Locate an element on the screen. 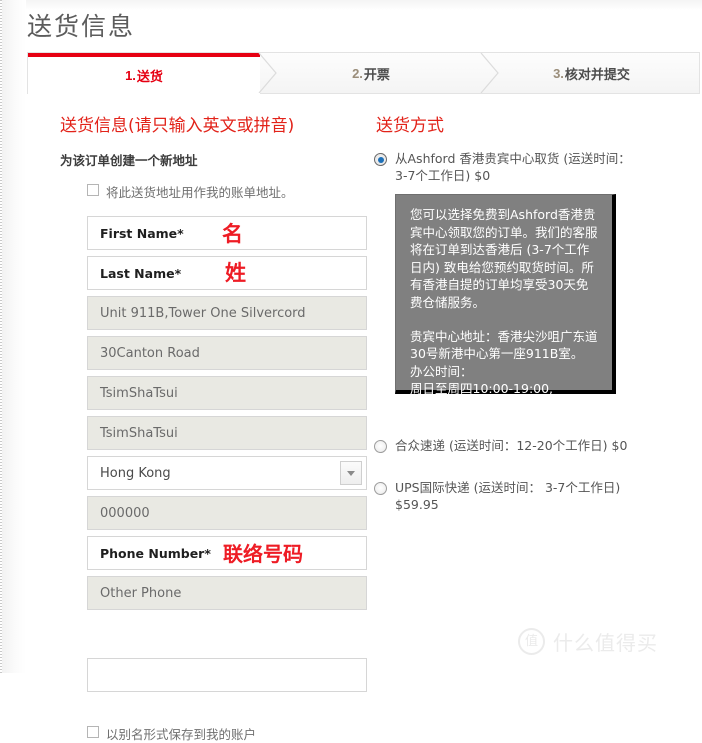  postal-code-value: 000000 is located at coordinates (125, 513).